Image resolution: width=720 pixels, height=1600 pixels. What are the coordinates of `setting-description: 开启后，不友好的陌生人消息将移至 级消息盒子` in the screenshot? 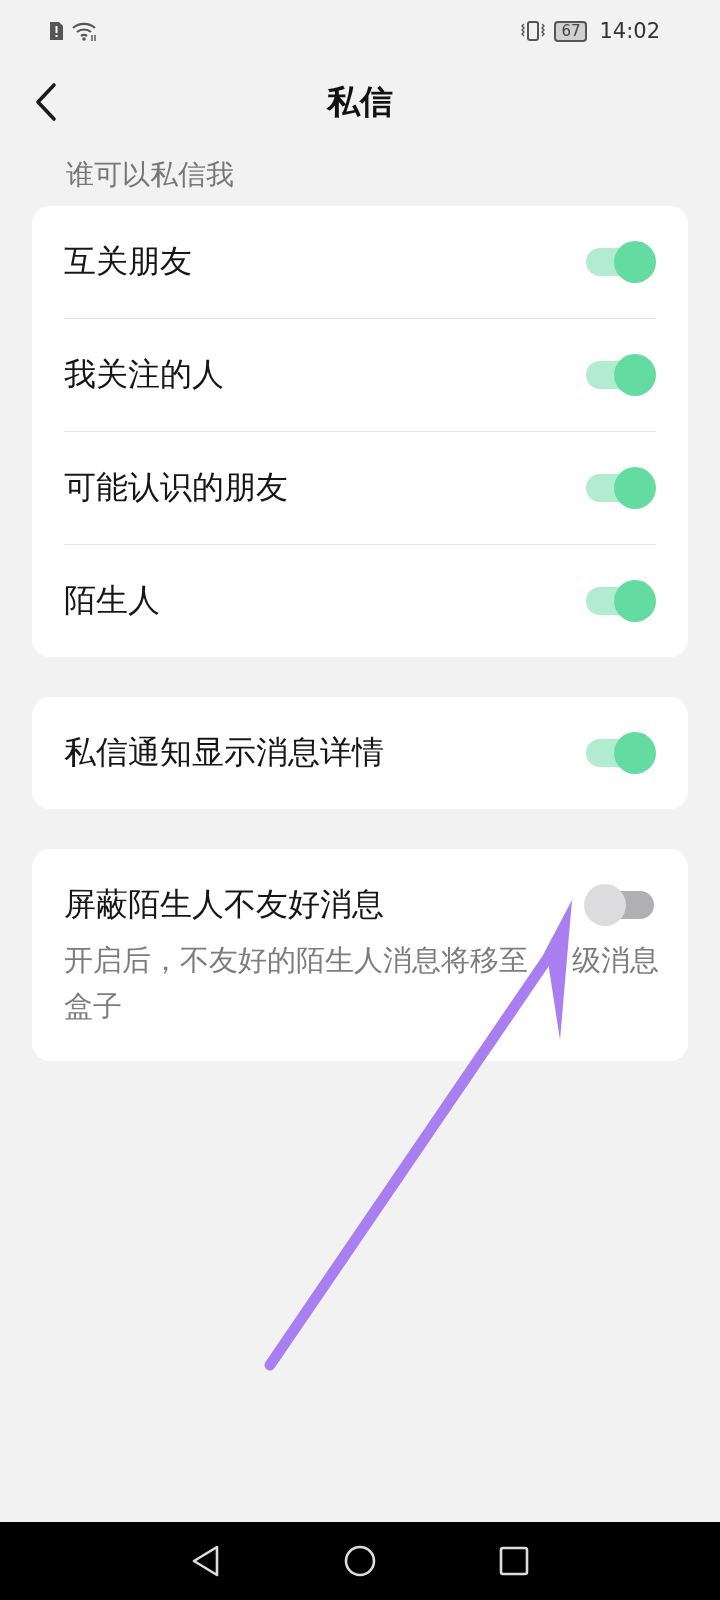 It's located at (362, 983).